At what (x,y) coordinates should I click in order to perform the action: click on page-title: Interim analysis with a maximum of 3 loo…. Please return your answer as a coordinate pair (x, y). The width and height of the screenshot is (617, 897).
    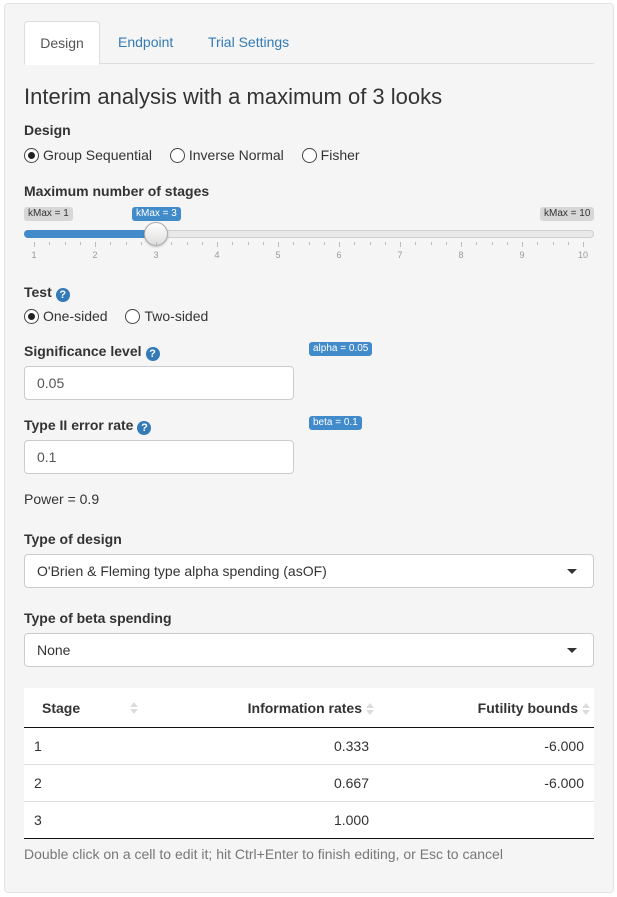
    Looking at the image, I should click on (233, 96).